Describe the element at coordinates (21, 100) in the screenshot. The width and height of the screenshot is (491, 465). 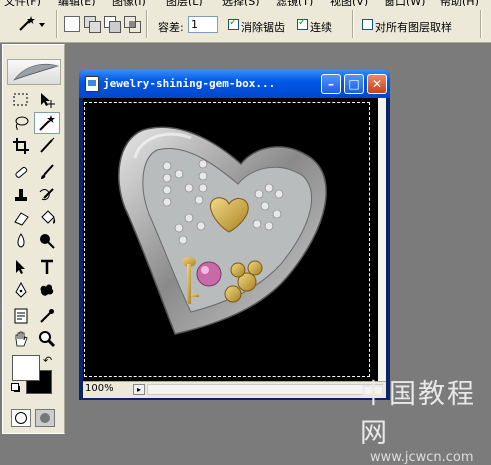
I see `rect-marquee-tool-icon` at that location.